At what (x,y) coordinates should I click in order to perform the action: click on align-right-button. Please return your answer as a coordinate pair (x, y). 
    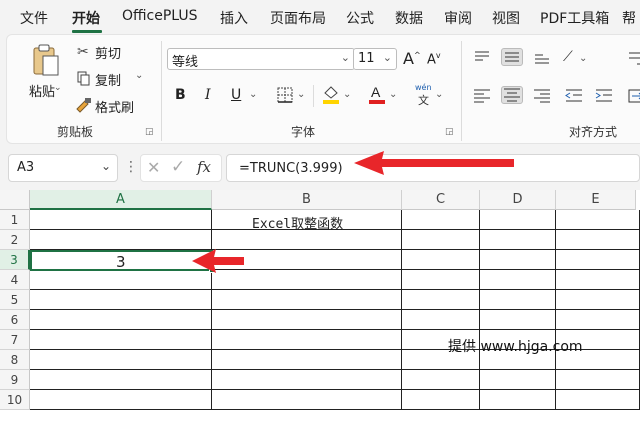
    Looking at the image, I should click on (542, 96).